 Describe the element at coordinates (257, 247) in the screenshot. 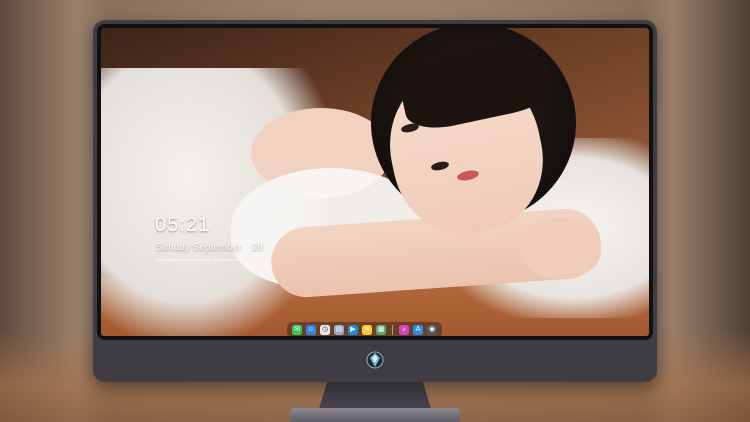

I see `lock-date-day: 28` at that location.